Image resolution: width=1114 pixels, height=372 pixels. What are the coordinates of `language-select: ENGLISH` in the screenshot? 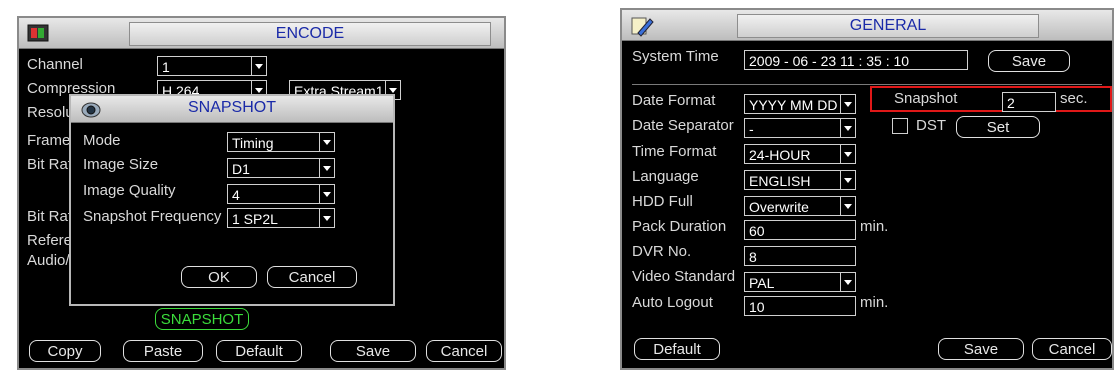 It's located at (800, 180).